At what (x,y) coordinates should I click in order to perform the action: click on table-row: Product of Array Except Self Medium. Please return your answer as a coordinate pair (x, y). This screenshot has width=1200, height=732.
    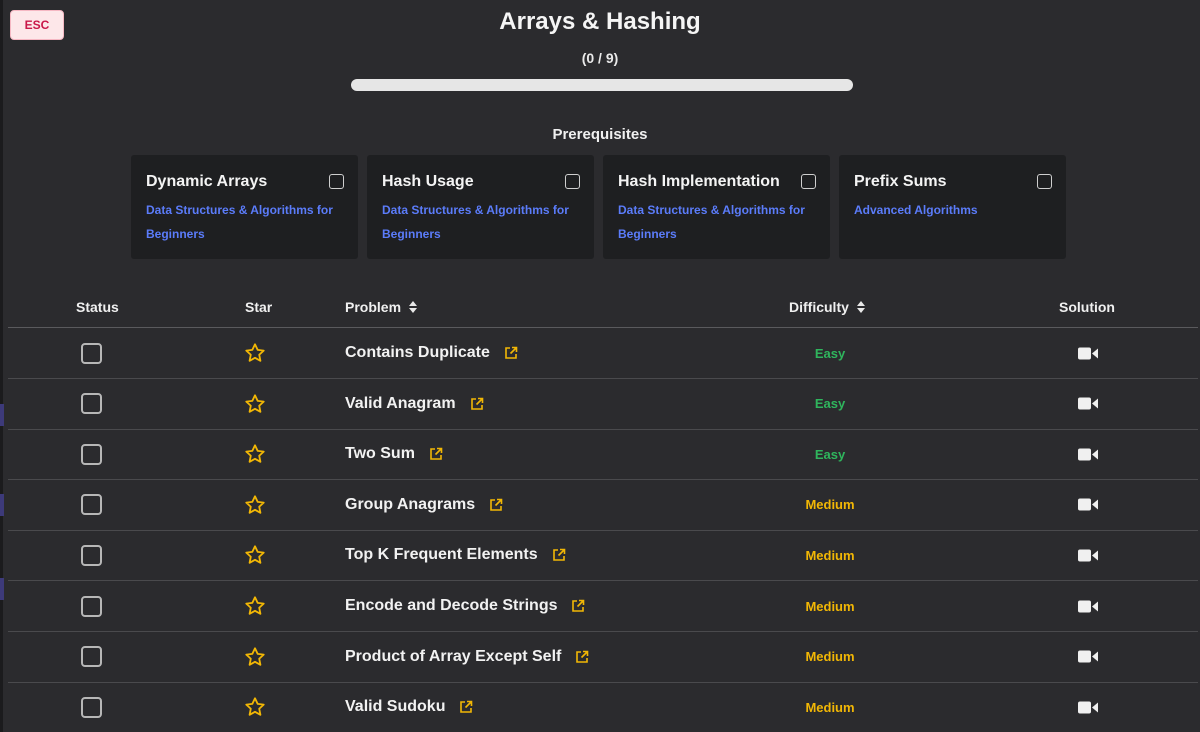
    Looking at the image, I should click on (603, 657).